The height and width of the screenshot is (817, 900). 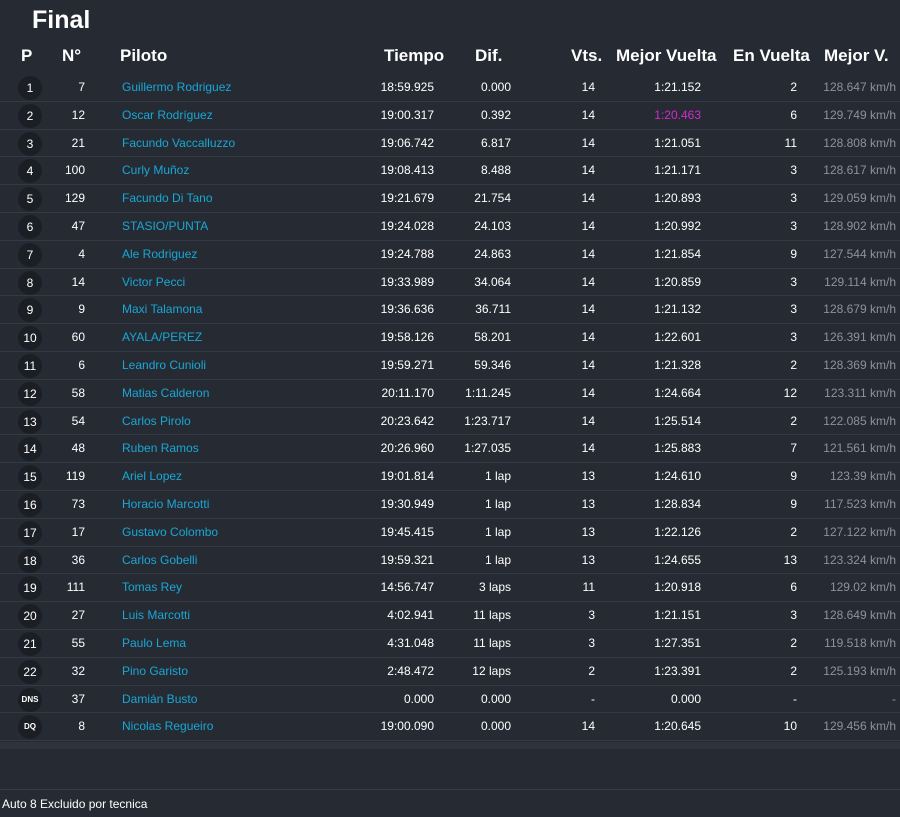 I want to click on best-lap-number: 9, so click(x=793, y=253).